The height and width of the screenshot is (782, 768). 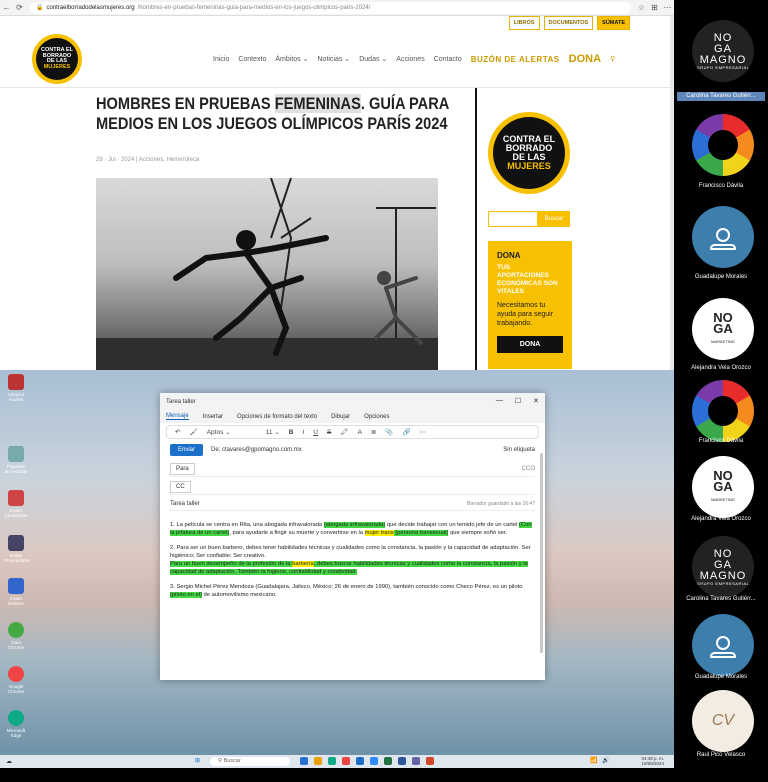 What do you see at coordinates (337, 761) in the screenshot?
I see `taskbar: ☁ ⊞ ⚲ Buscar 📶 🔊 04:48 p. m. 19/08/2024` at bounding box center [337, 761].